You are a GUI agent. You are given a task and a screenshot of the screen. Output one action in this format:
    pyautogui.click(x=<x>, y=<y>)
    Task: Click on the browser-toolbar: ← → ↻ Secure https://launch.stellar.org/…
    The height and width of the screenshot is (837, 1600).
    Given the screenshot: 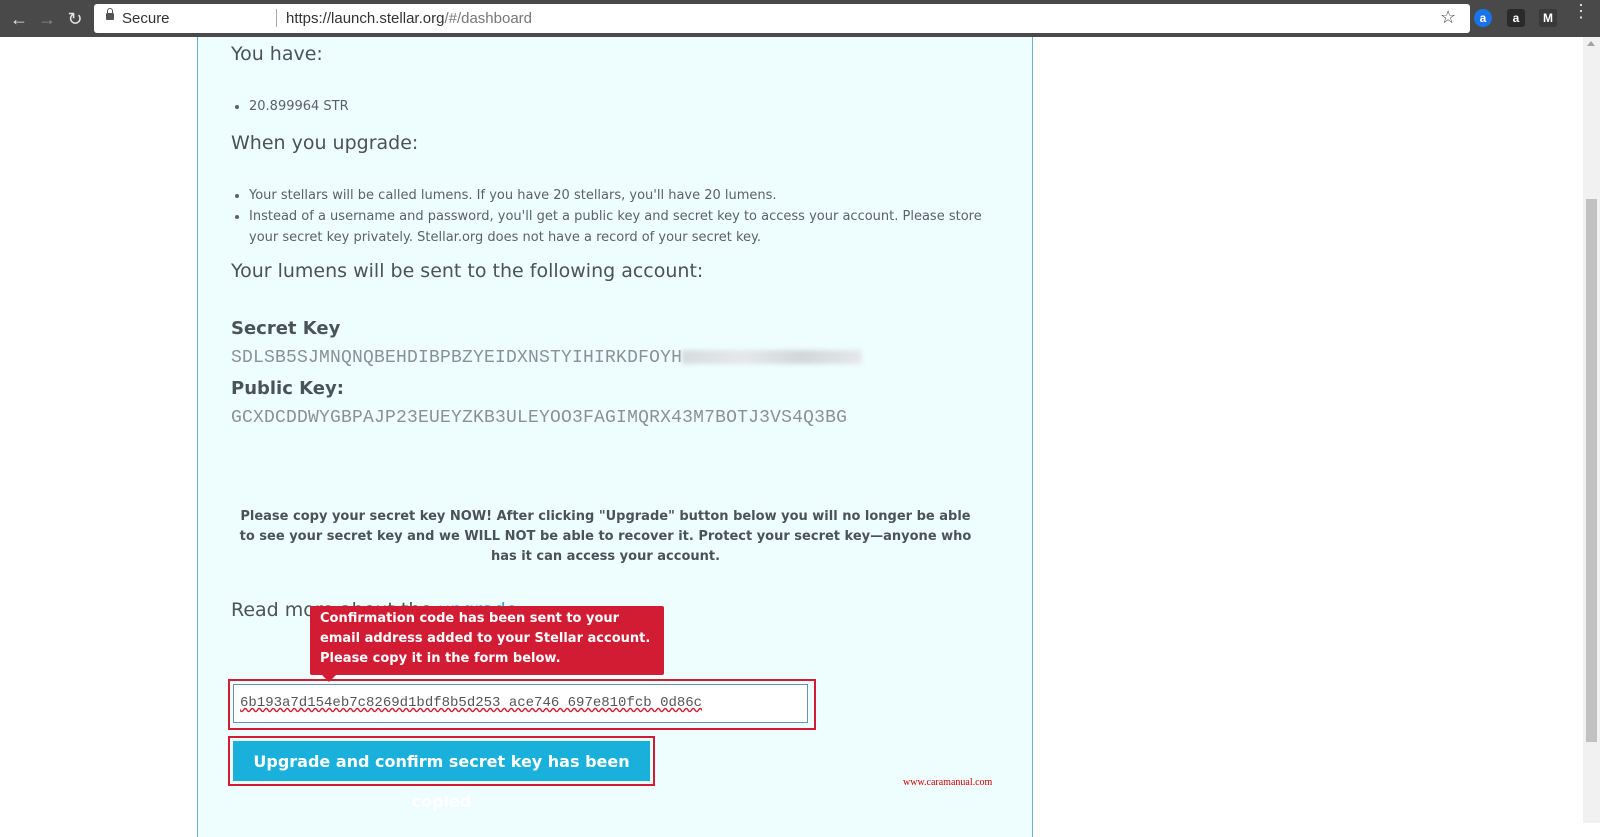 What is the action you would take?
    pyautogui.click(x=800, y=18)
    